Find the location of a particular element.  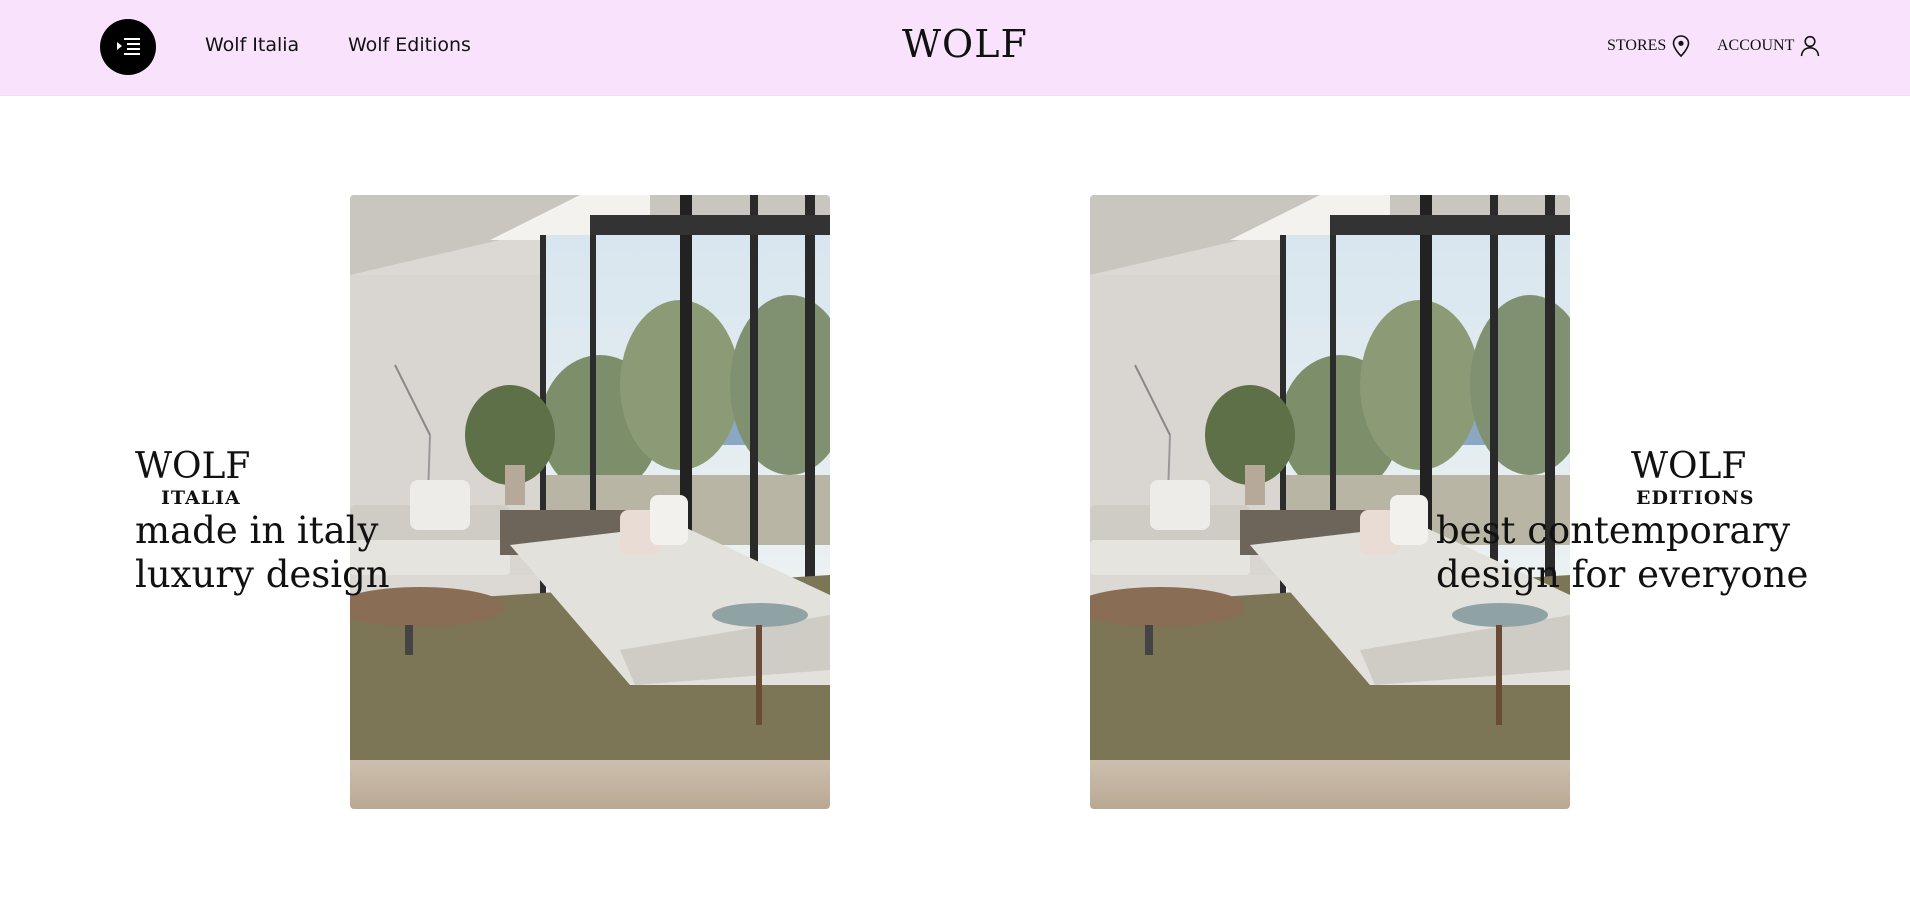

menu-indent-icon is located at coordinates (128, 46).